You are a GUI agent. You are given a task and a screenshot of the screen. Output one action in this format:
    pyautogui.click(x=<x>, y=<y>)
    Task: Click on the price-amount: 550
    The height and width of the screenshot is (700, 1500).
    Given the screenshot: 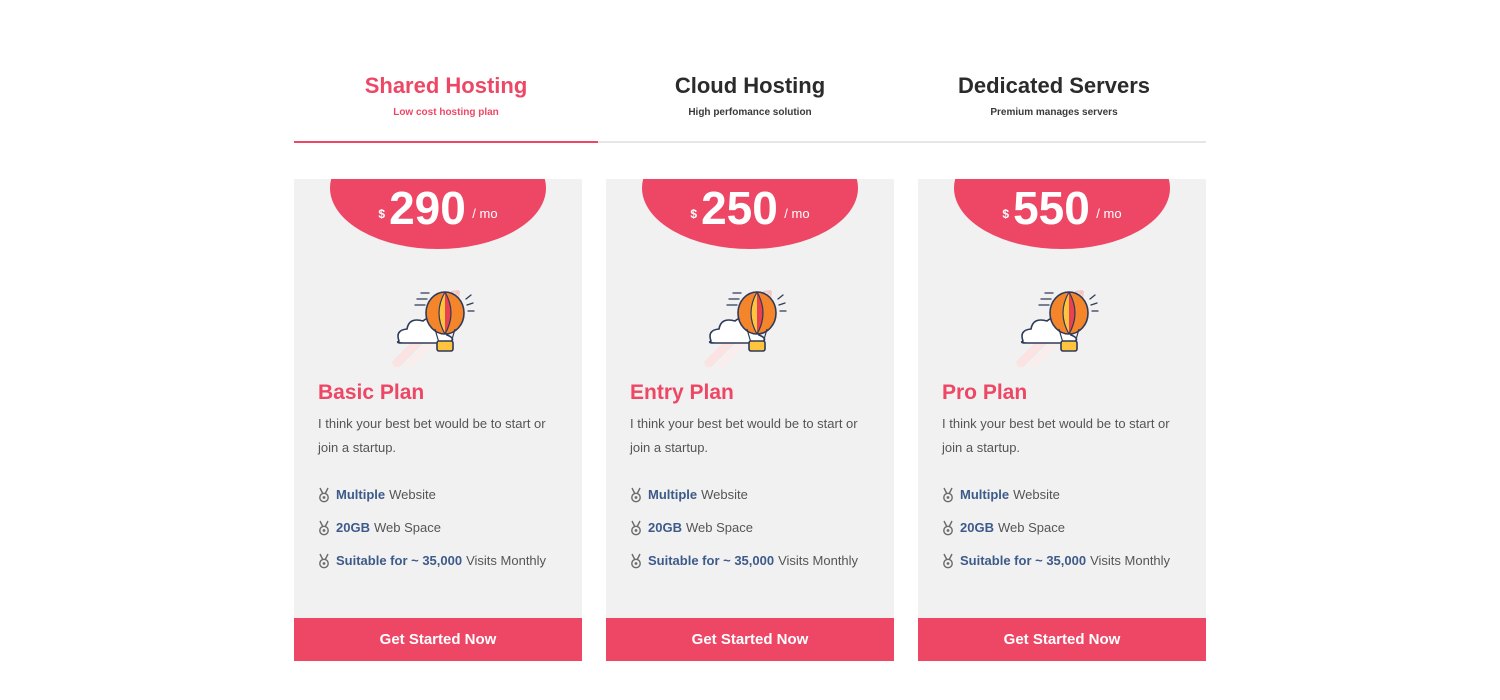 What is the action you would take?
    pyautogui.click(x=1051, y=208)
    